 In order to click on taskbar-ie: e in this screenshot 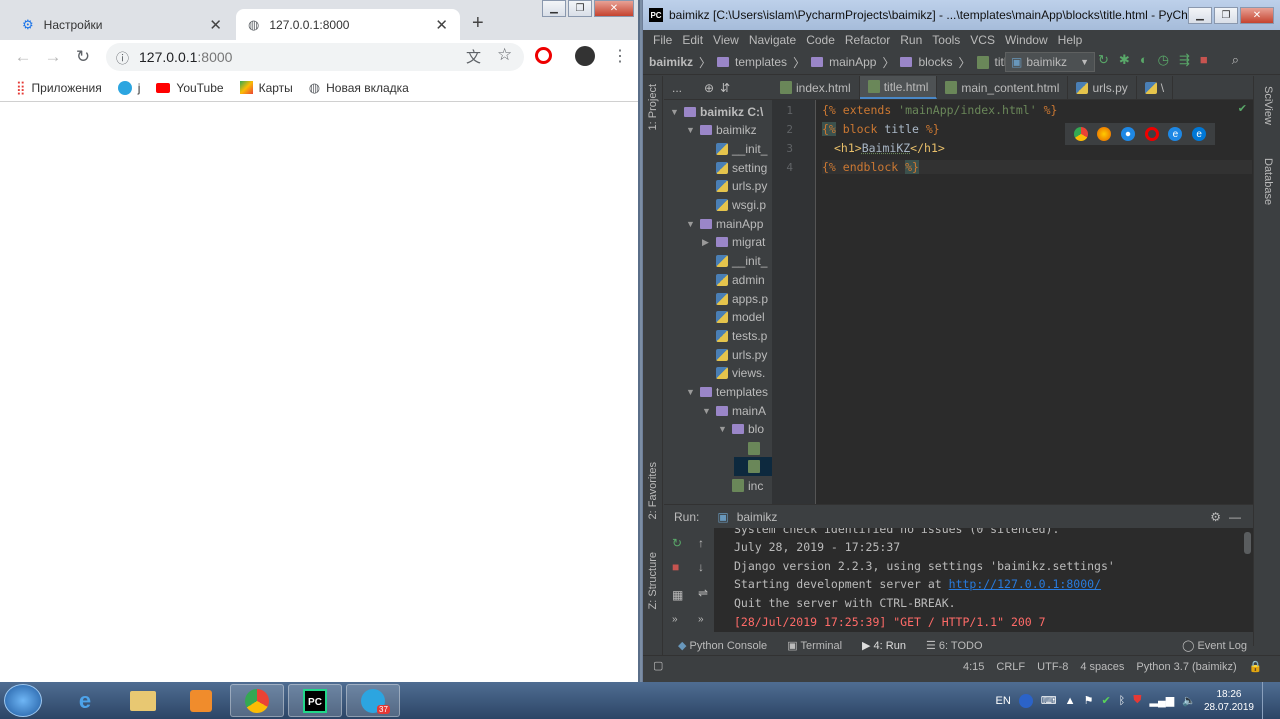, I will do `click(85, 700)`.